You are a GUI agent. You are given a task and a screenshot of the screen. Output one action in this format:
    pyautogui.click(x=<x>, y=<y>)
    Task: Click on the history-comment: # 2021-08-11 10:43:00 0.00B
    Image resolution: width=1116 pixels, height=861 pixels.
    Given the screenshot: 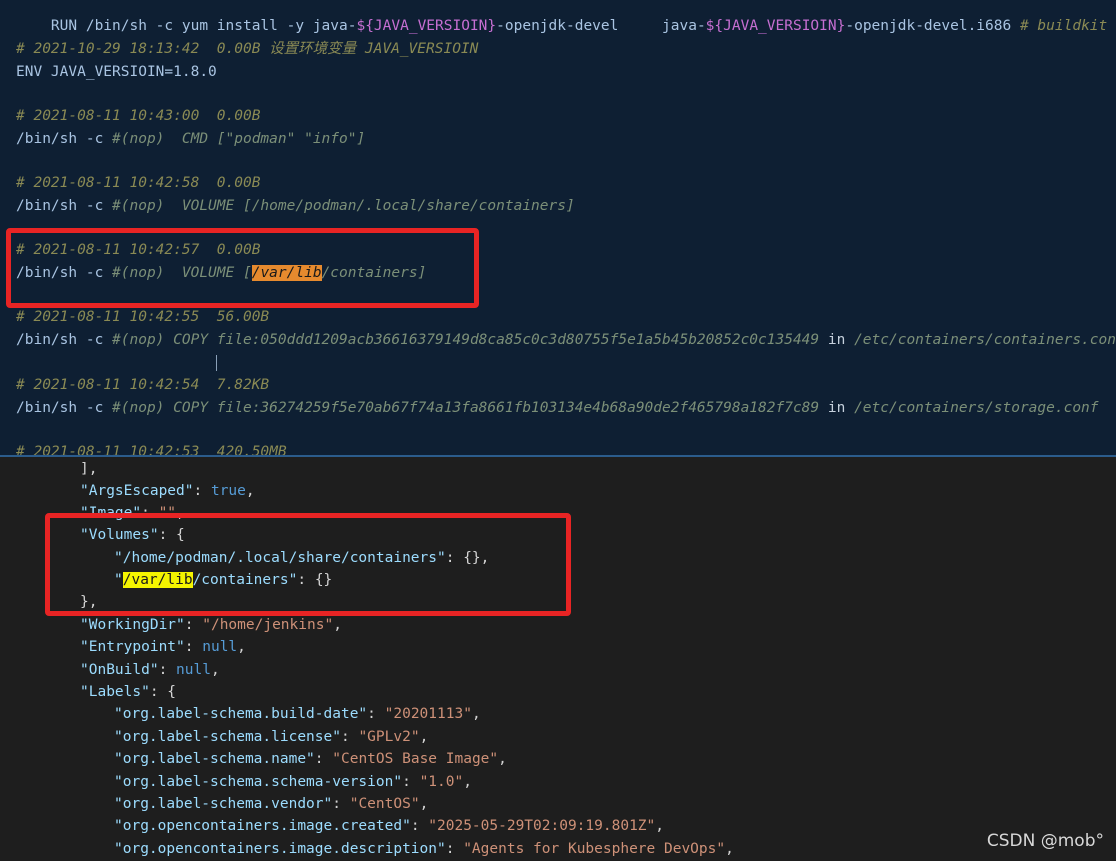 What is the action you would take?
    pyautogui.click(x=138, y=116)
    